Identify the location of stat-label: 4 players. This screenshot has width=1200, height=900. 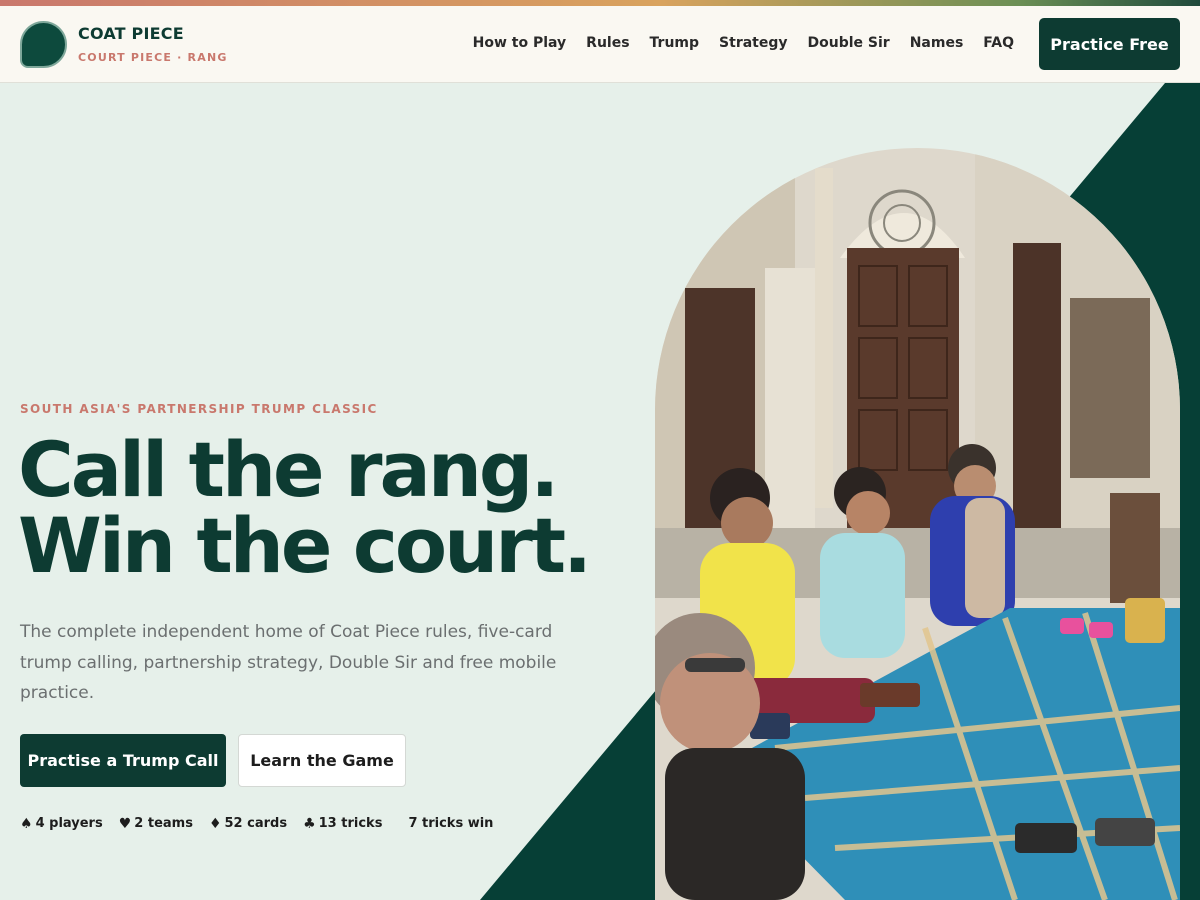
(69, 823).